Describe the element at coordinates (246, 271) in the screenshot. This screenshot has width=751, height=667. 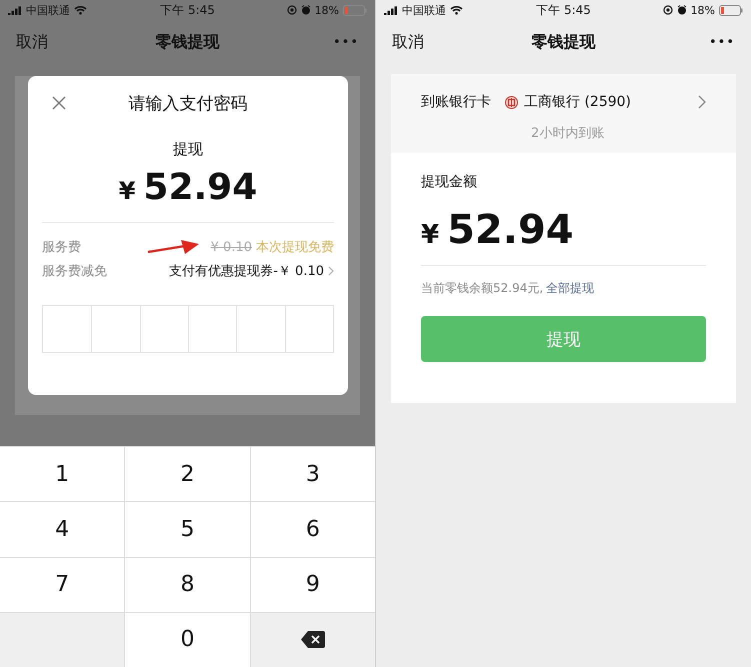
I see `coupon-value: 支付有优惠提现券-￥ 0.10` at that location.